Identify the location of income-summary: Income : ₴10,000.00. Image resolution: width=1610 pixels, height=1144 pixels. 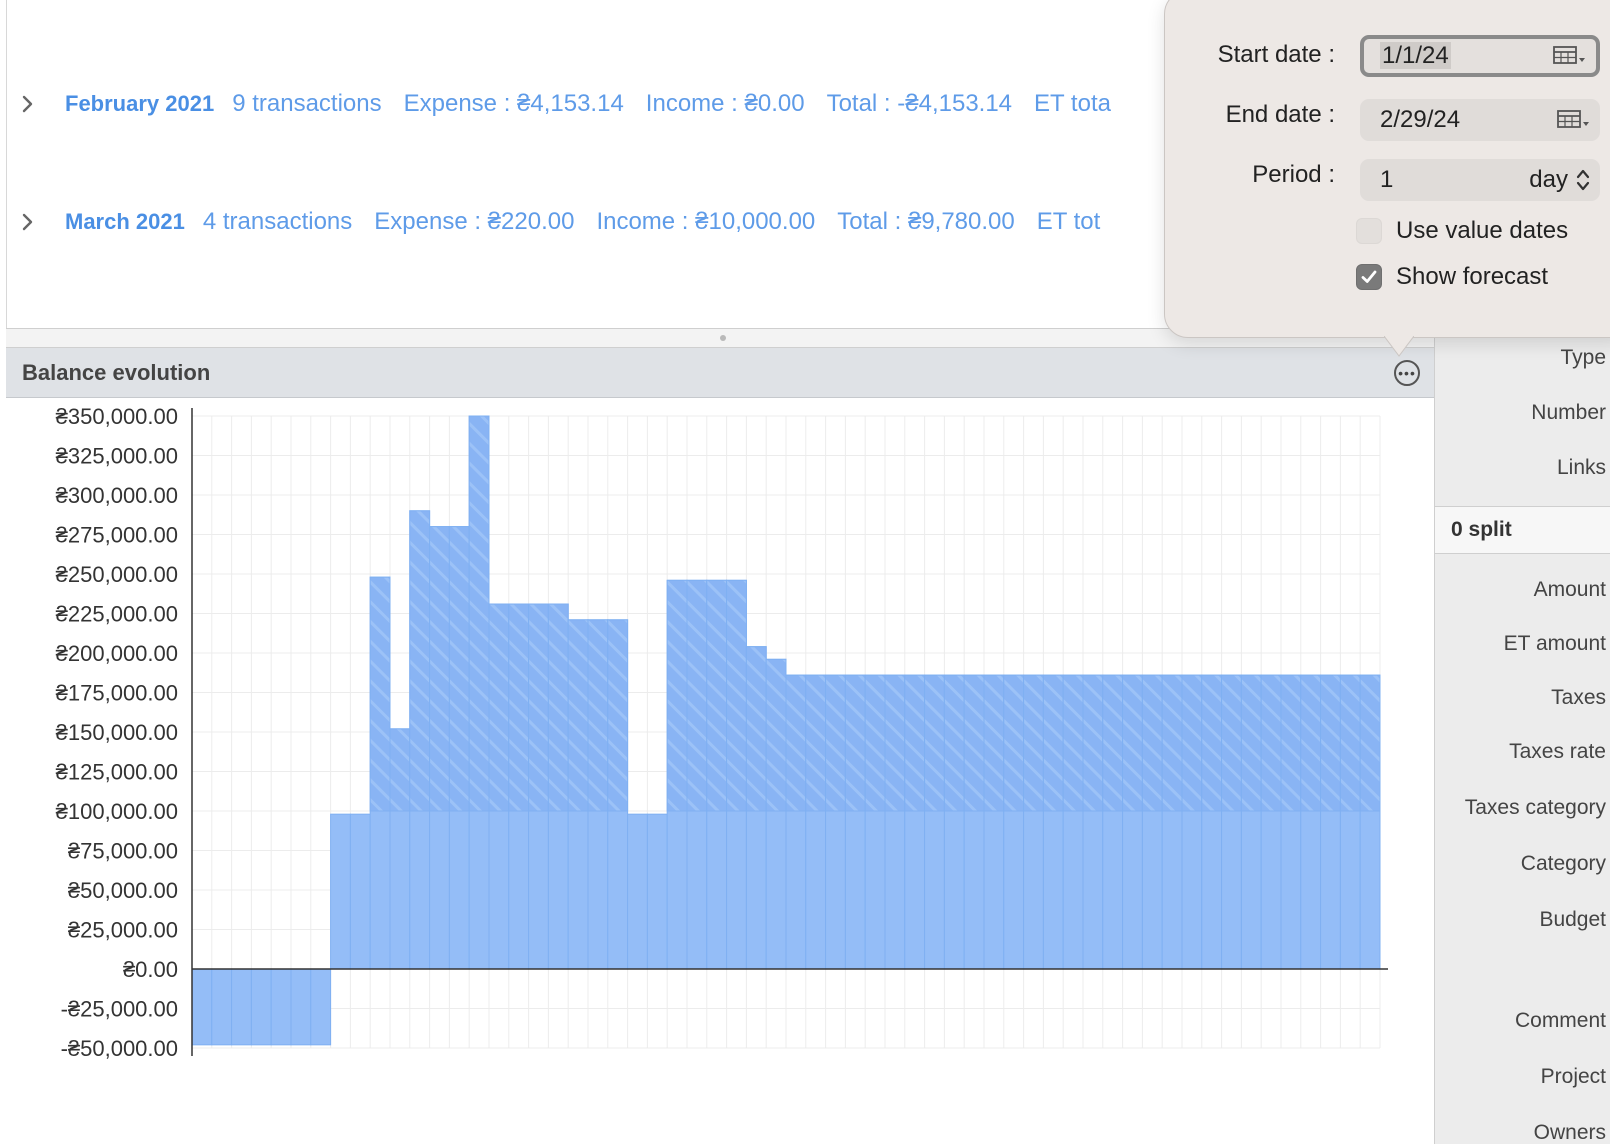
(706, 221).